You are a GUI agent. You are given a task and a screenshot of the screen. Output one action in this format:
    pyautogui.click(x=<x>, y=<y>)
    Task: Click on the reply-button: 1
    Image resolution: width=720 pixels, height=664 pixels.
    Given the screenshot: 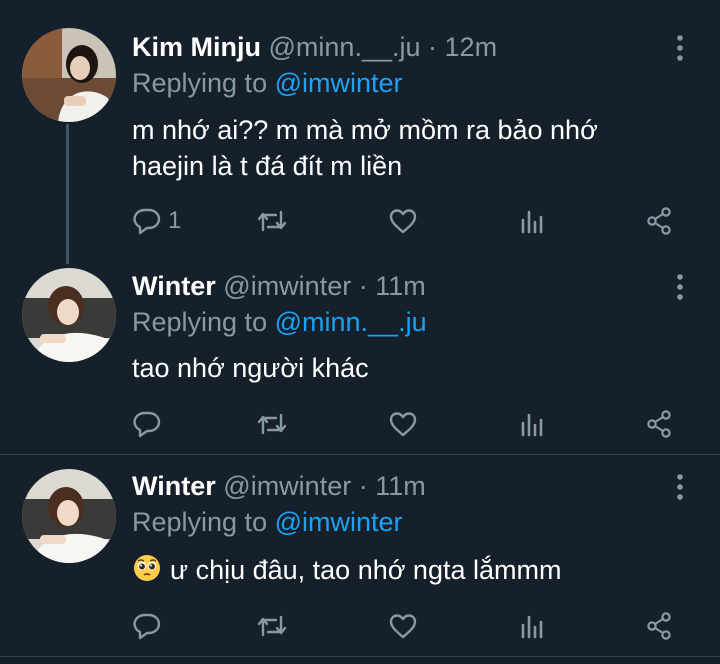 What is the action you would take?
    pyautogui.click(x=156, y=221)
    